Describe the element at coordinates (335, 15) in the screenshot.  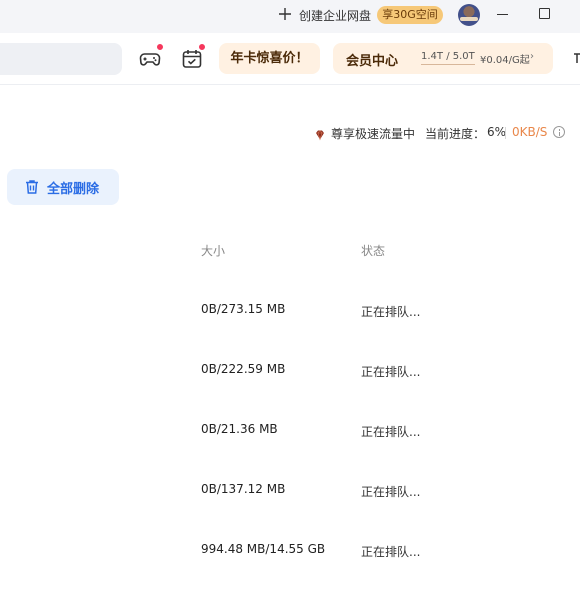
I see `create-enterprise-drive-link: 创建企业网盘` at that location.